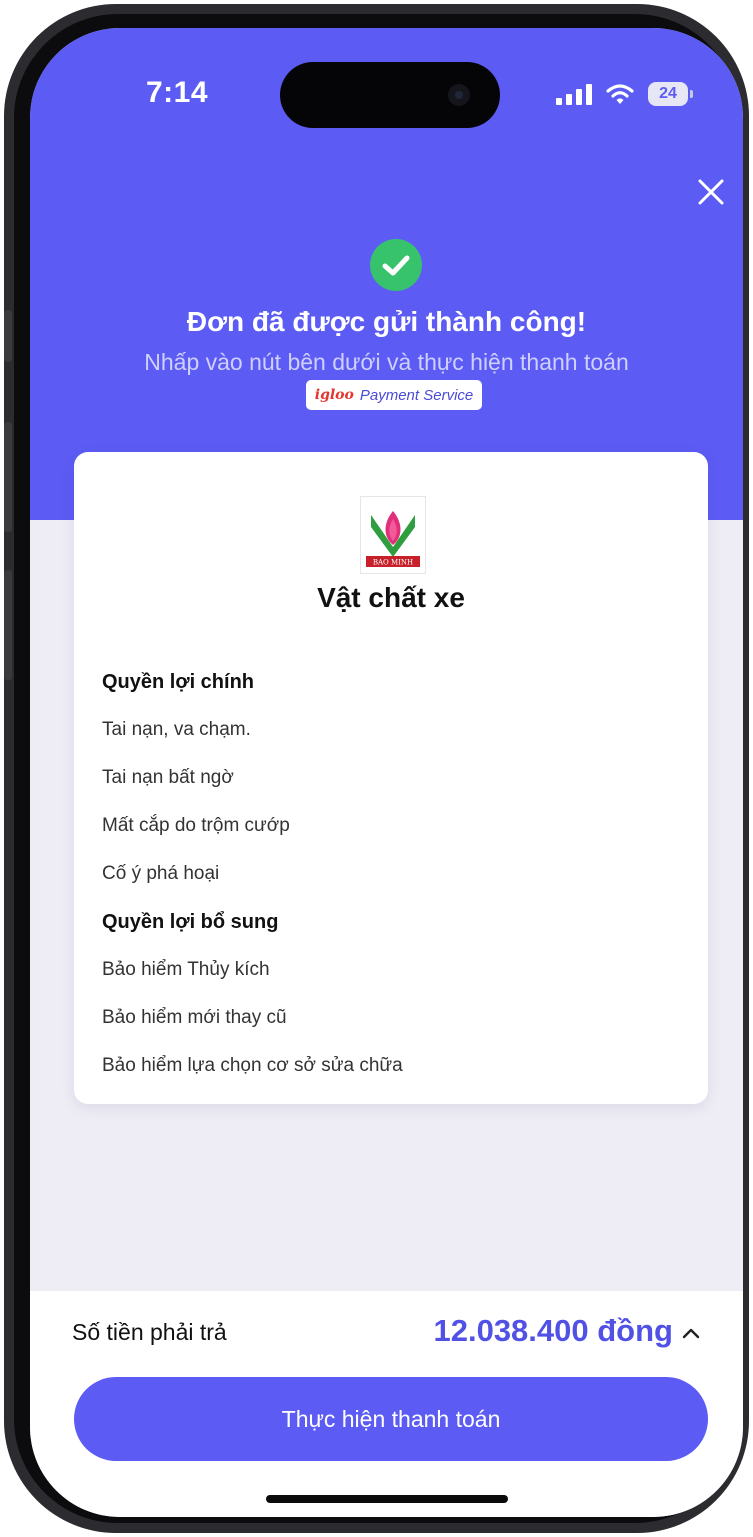 Image resolution: width=753 pixels, height=1537 pixels. I want to click on benefit-item: Bảo hiểm mới thay cũ, so click(194, 1017).